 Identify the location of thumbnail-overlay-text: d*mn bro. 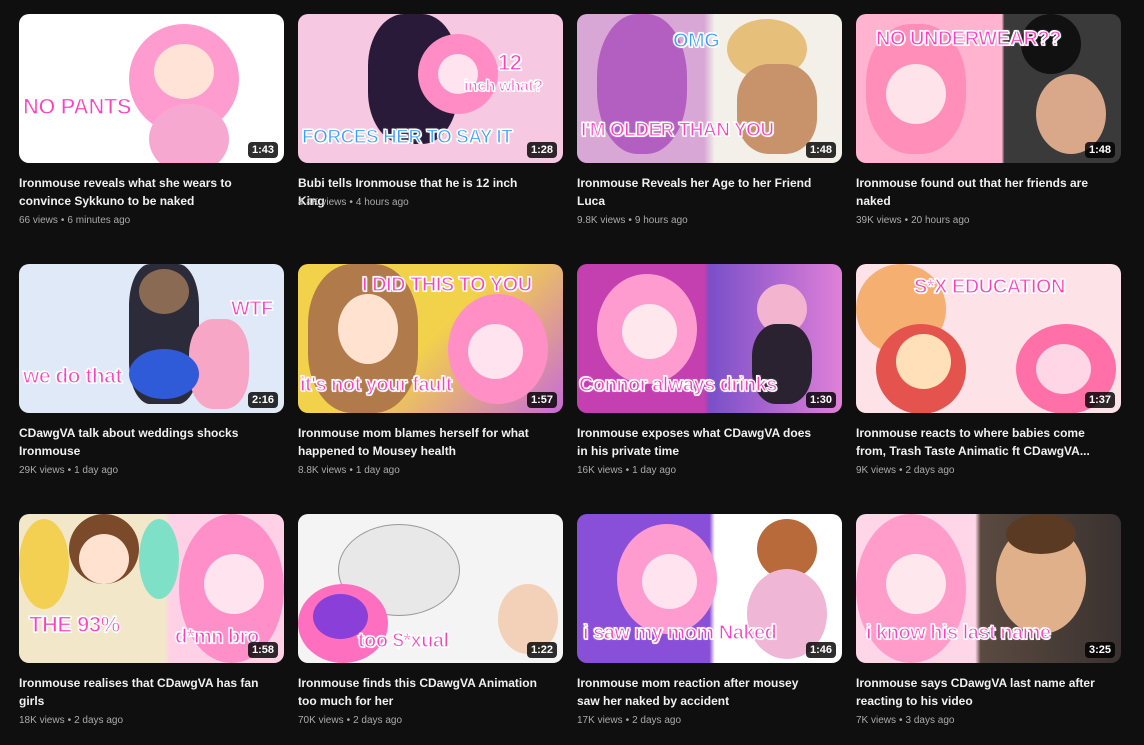
(216, 636).